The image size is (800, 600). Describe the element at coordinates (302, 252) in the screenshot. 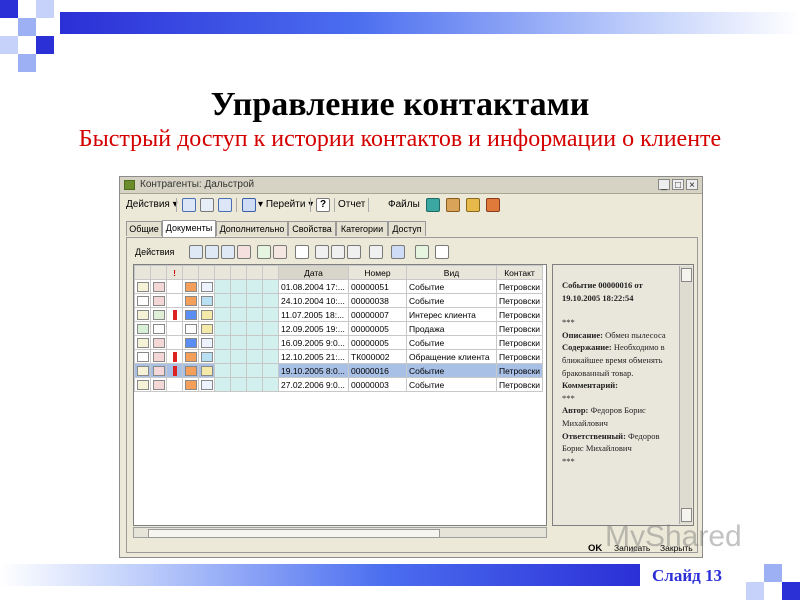

I see `interval-icon` at that location.